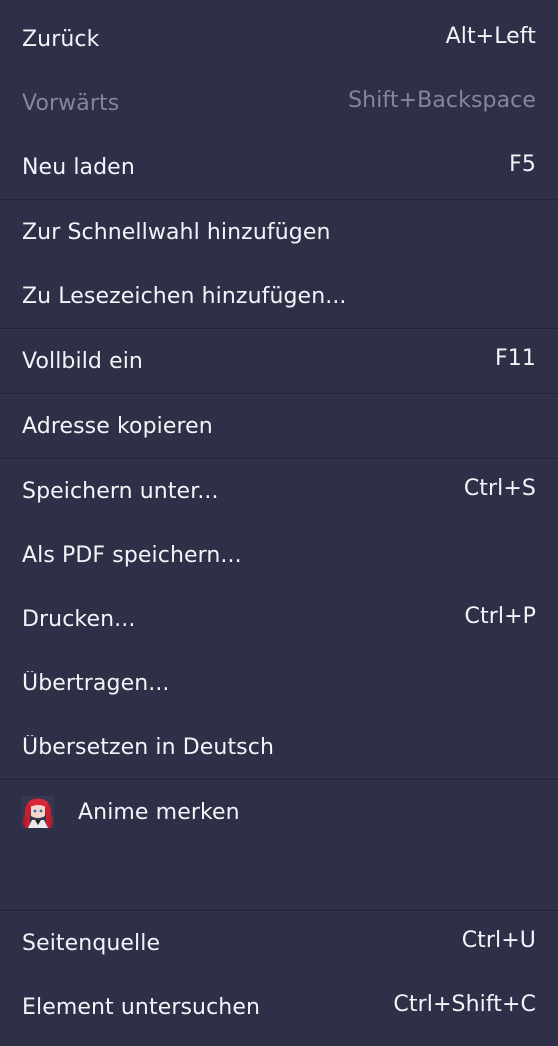 This screenshot has width=558, height=1046. What do you see at coordinates (279, 39) in the screenshot?
I see `menu-item-back: Zurück Alt+Left` at bounding box center [279, 39].